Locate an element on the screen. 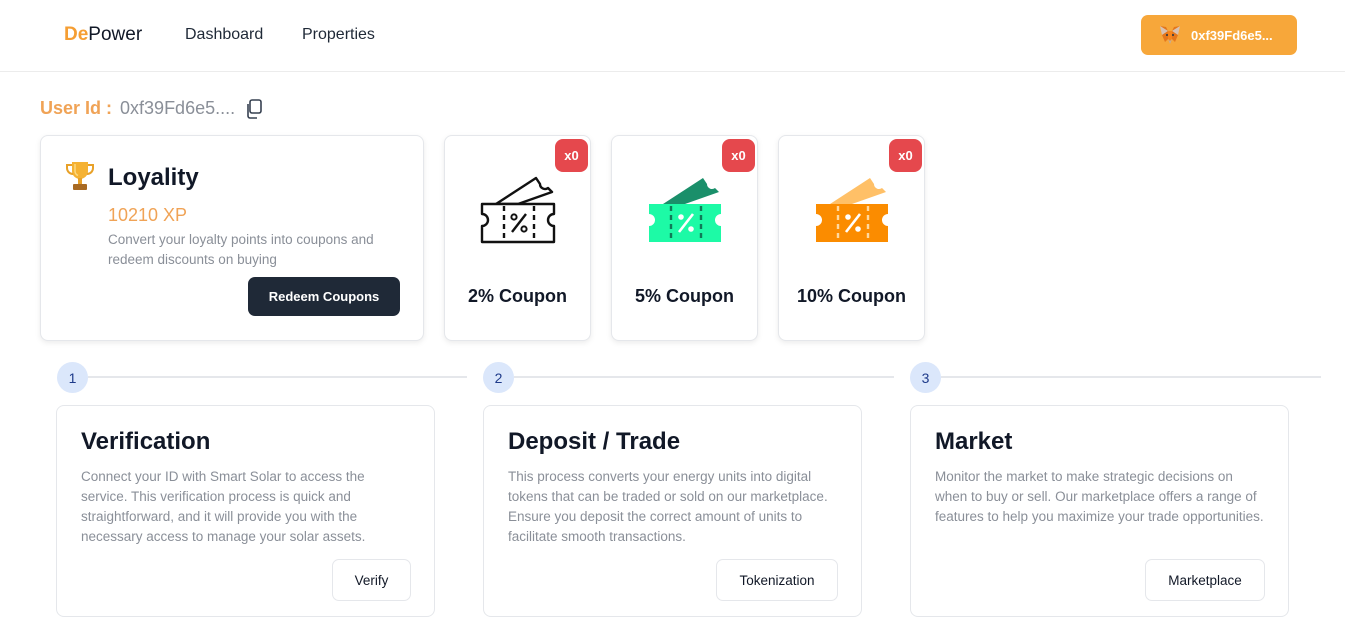 The width and height of the screenshot is (1345, 626). loyalty-xp: 10210 XP is located at coordinates (148, 215).